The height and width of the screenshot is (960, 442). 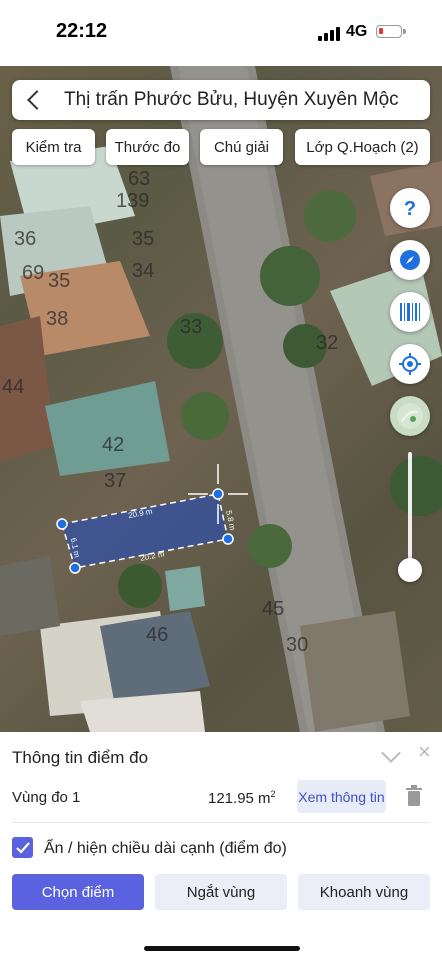 I want to click on chevron-down-icon, so click(x=391, y=753).